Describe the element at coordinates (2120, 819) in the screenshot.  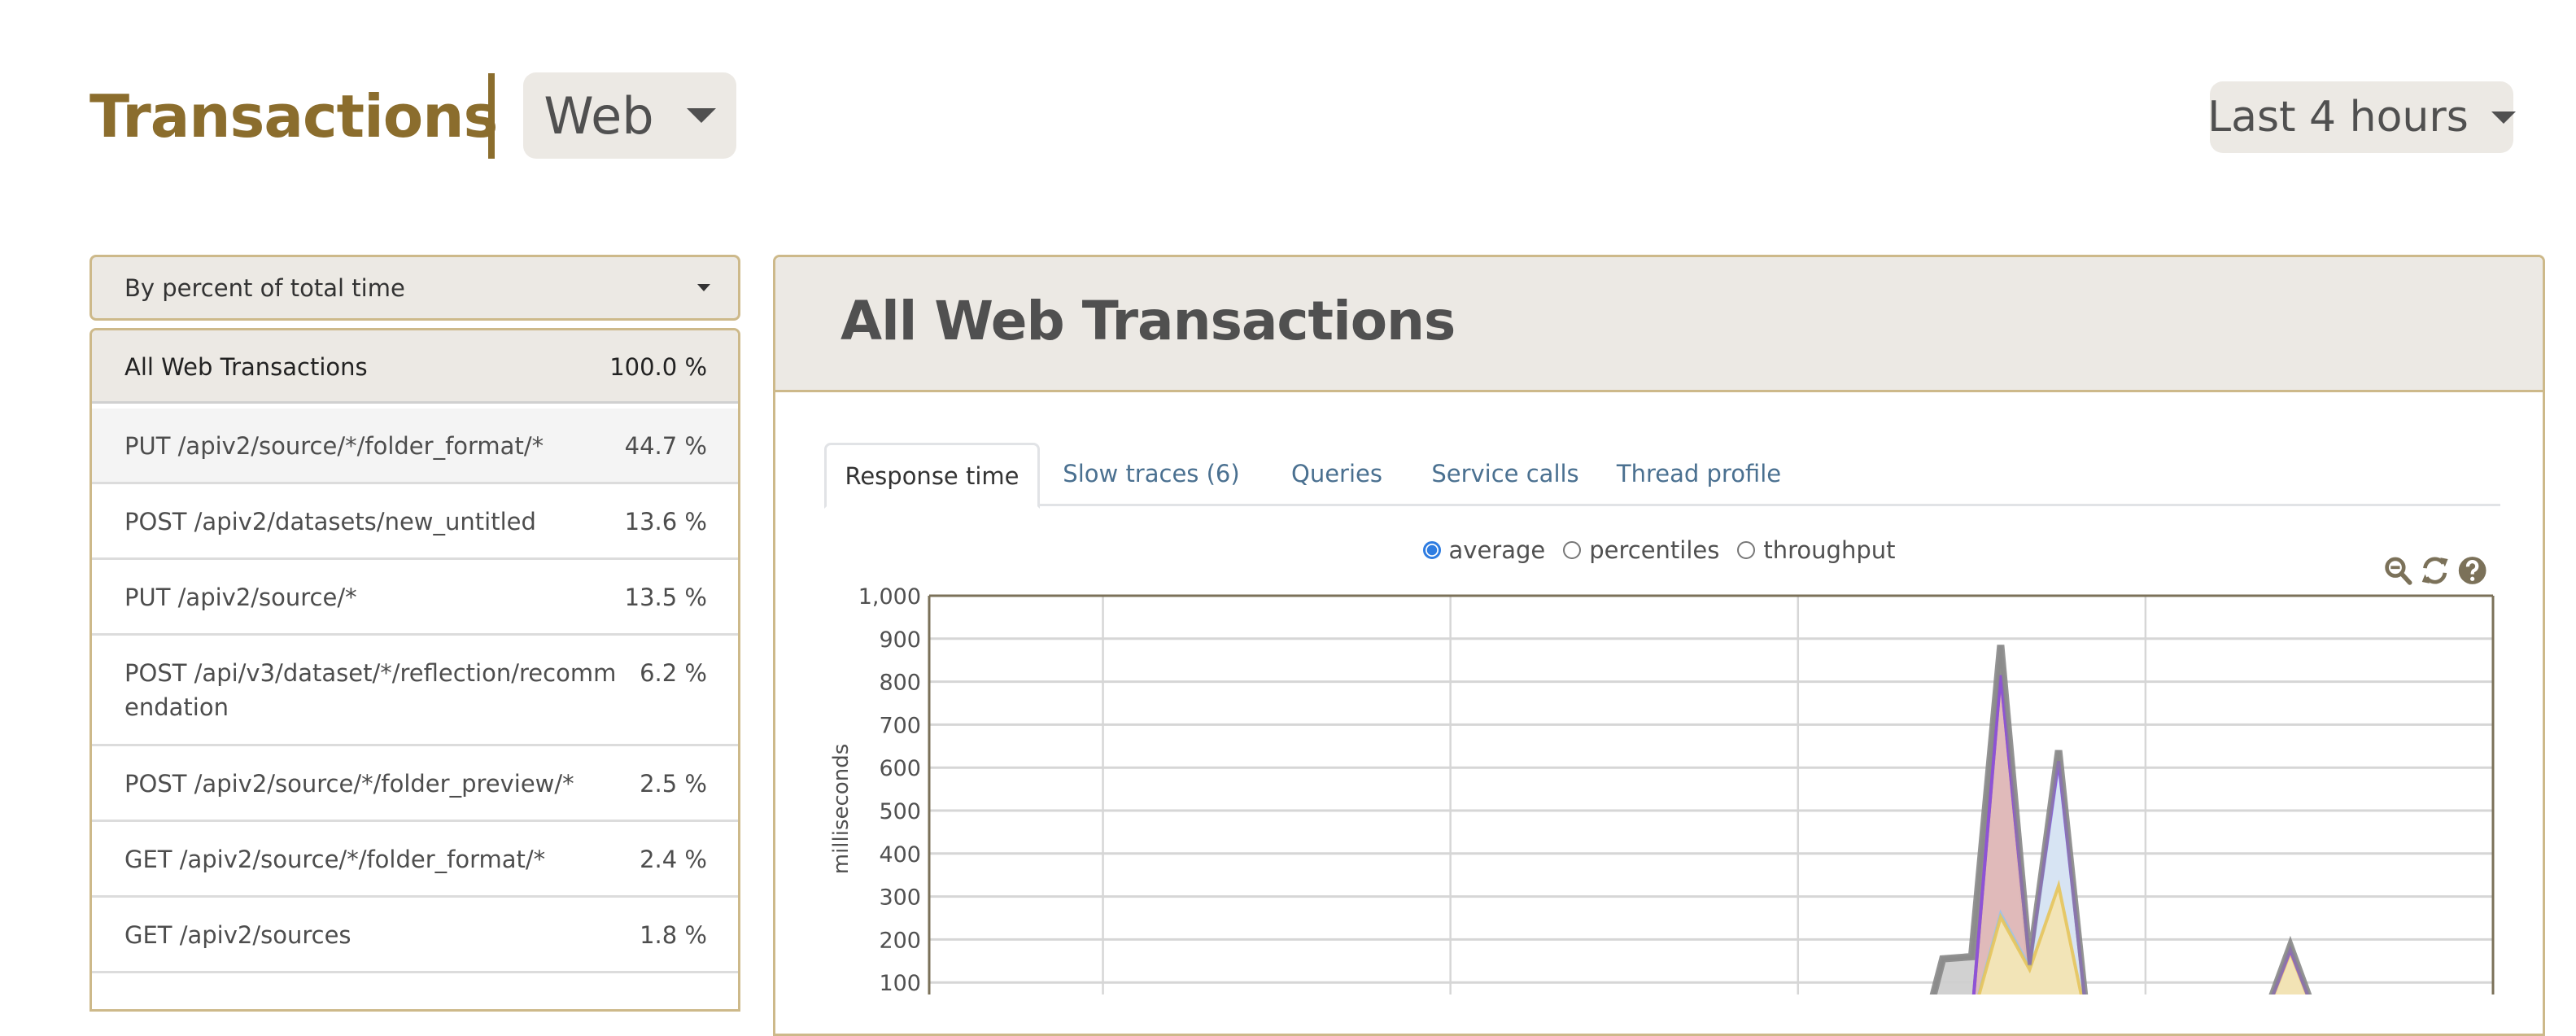
I see `chart-series` at that location.